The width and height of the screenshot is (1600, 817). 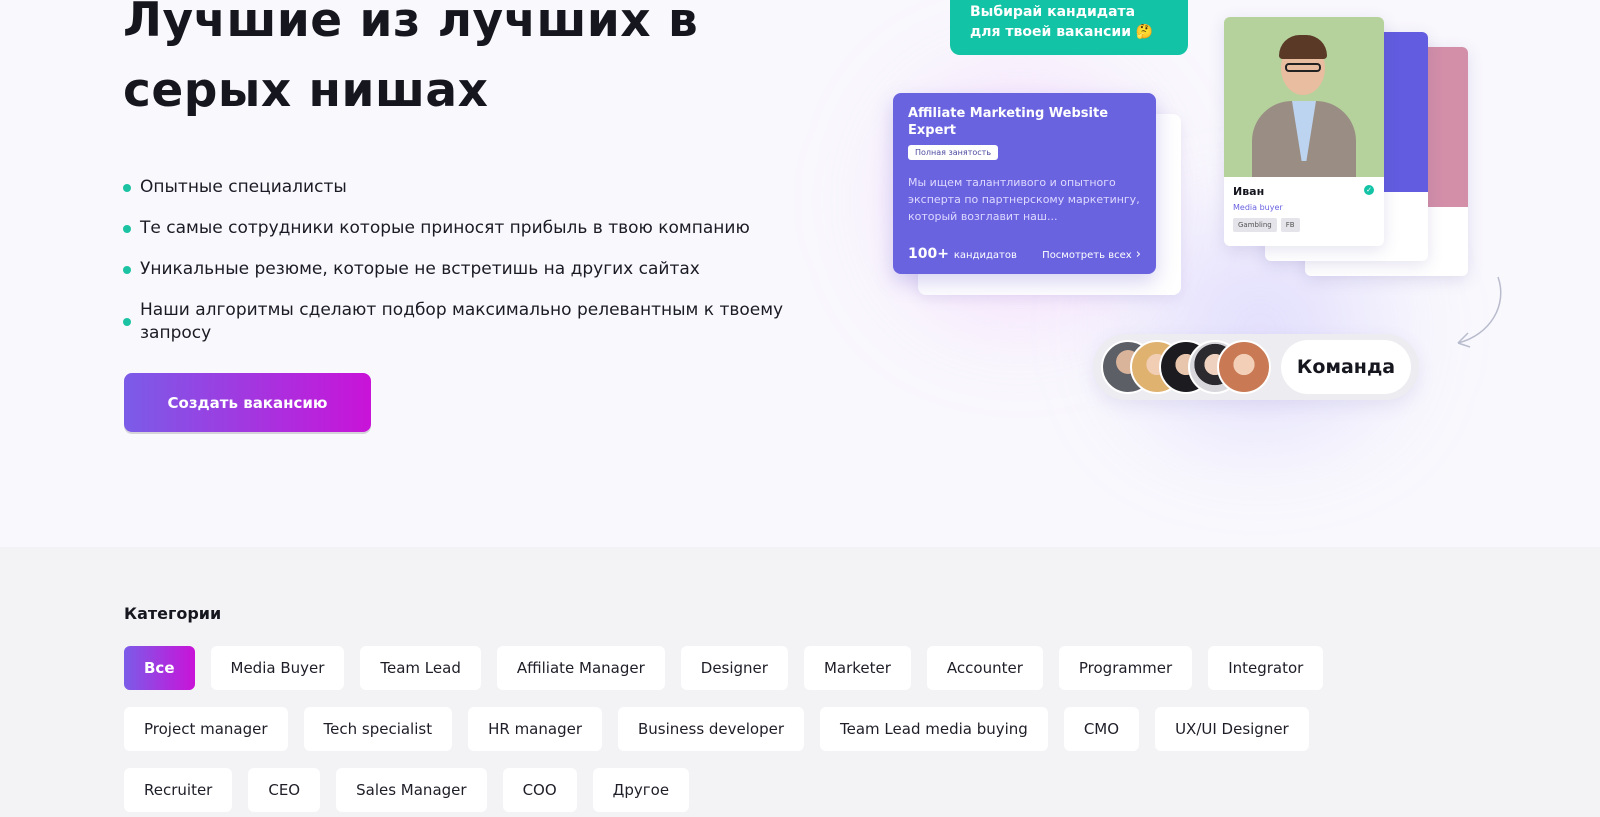 What do you see at coordinates (306, 90) in the screenshot?
I see `title-line-2: серых нишах` at bounding box center [306, 90].